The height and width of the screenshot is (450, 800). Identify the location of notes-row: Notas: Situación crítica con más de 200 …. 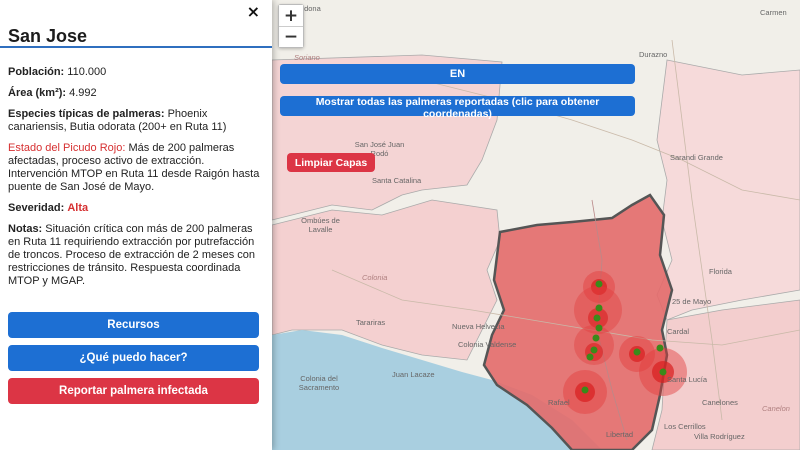
(136, 255).